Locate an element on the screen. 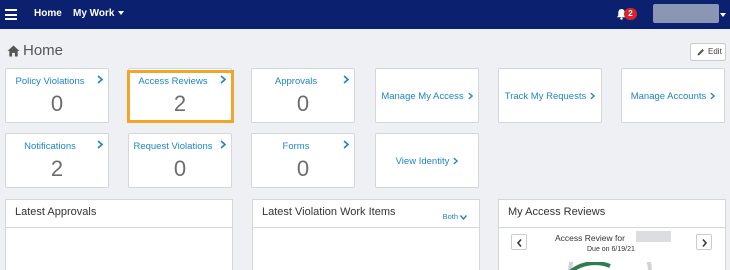  tile-label: Notifications is located at coordinates (50, 146).